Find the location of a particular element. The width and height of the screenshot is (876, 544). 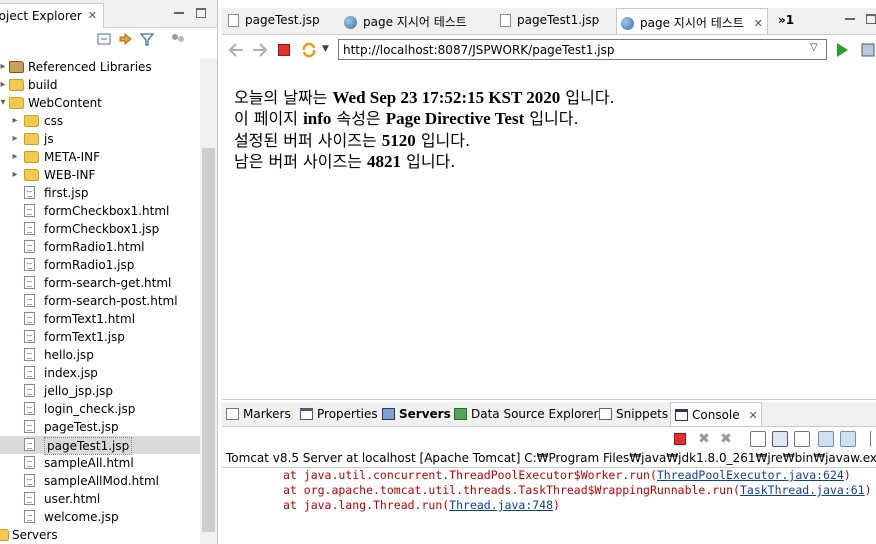

scrollbar-thumb is located at coordinates (208, 340).